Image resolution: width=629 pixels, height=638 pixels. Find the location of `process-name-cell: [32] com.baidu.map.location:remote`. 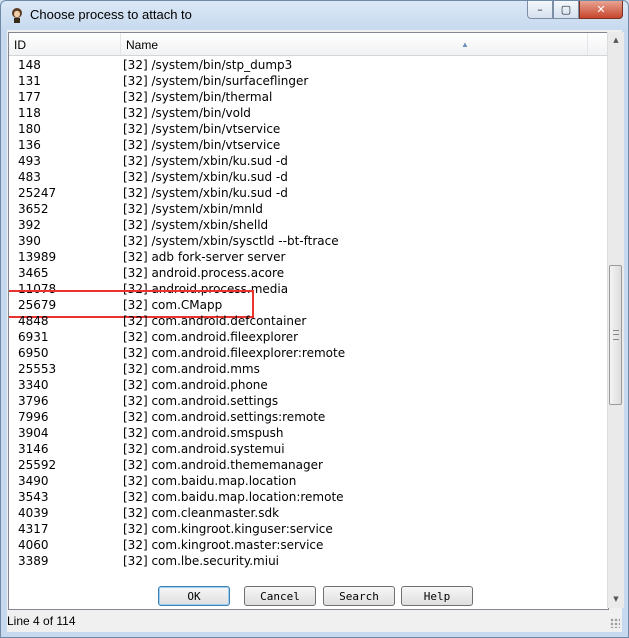

process-name-cell: [32] com.baidu.map.location:remote is located at coordinates (233, 497).